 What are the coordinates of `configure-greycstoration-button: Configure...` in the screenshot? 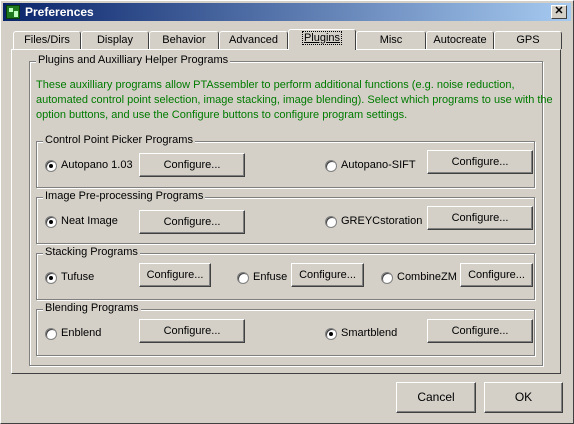 It's located at (480, 218).